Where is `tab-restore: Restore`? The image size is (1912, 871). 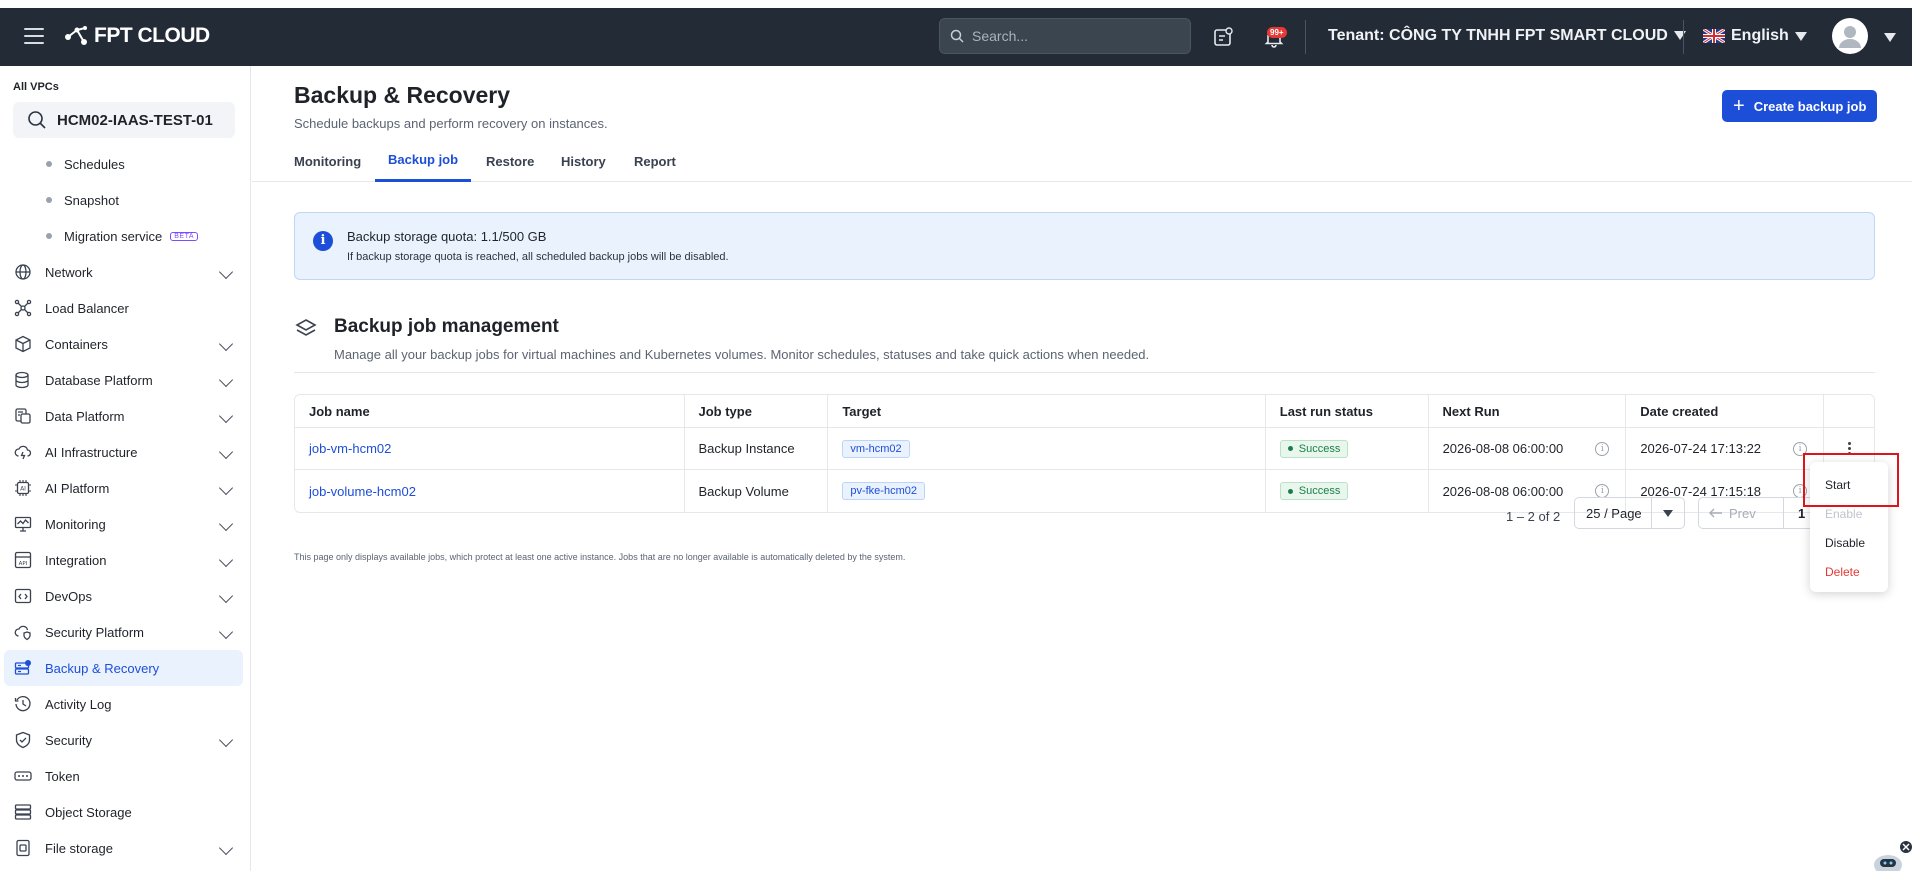 tab-restore: Restore is located at coordinates (510, 161).